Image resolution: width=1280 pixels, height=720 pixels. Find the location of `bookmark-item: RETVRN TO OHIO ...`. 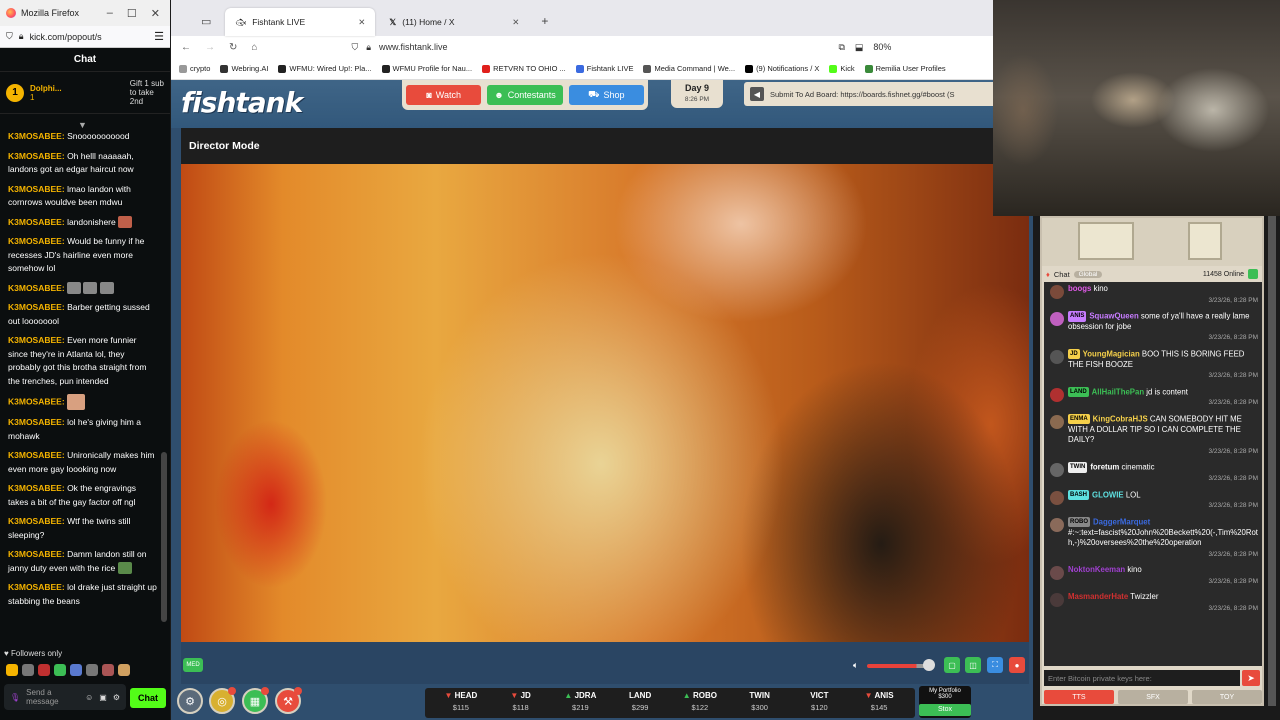

bookmark-item: RETVRN TO OHIO ... is located at coordinates (524, 68).